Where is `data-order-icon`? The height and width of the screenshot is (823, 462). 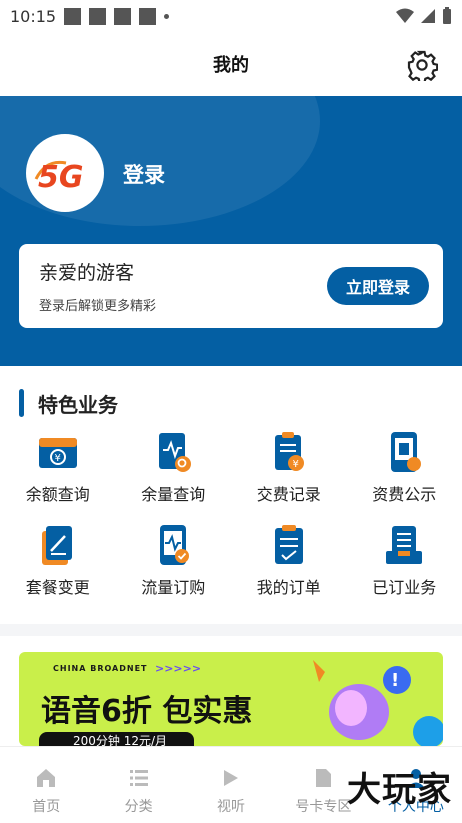
data-order-icon is located at coordinates (175, 545).